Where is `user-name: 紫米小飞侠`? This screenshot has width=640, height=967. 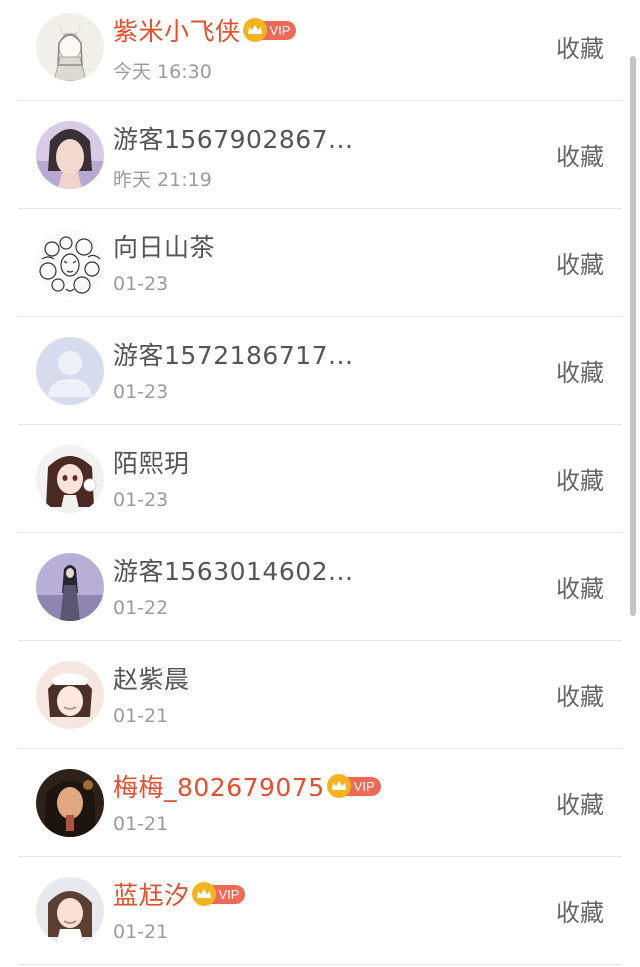
user-name: 紫米小飞侠 is located at coordinates (177, 31).